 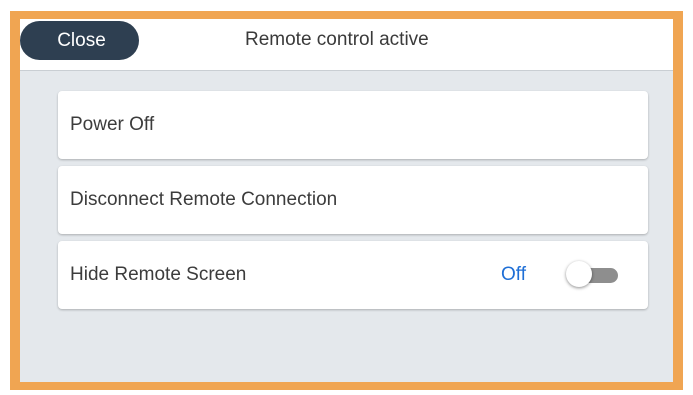 I want to click on header-bar: Close Remote control active, so click(x=346, y=45).